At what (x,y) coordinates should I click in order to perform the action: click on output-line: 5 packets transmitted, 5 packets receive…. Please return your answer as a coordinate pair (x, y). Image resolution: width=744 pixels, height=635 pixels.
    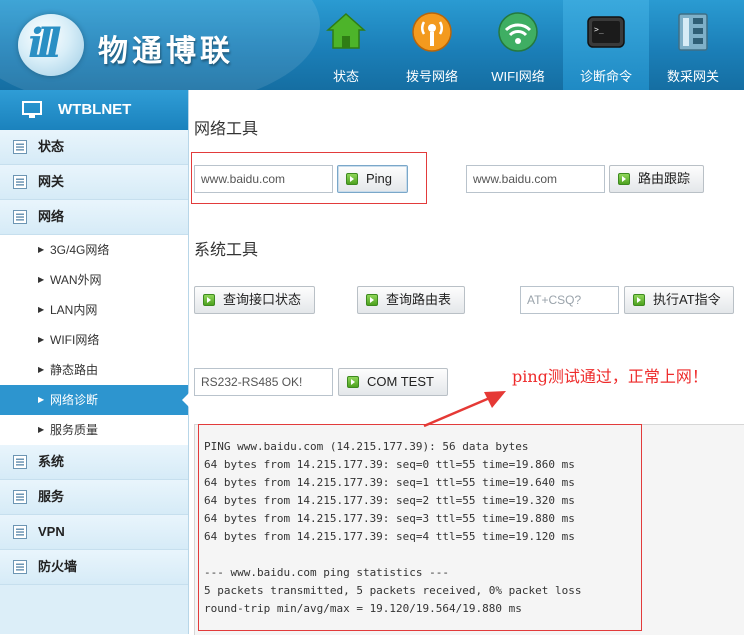
    Looking at the image, I should click on (393, 590).